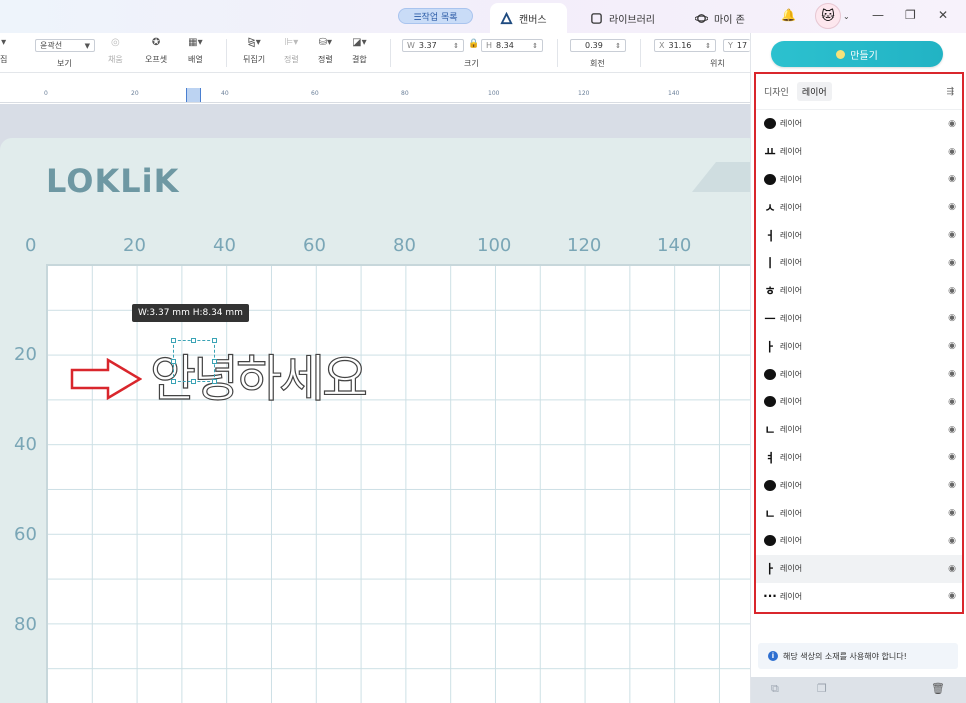  I want to click on restore-button: ❐, so click(910, 15).